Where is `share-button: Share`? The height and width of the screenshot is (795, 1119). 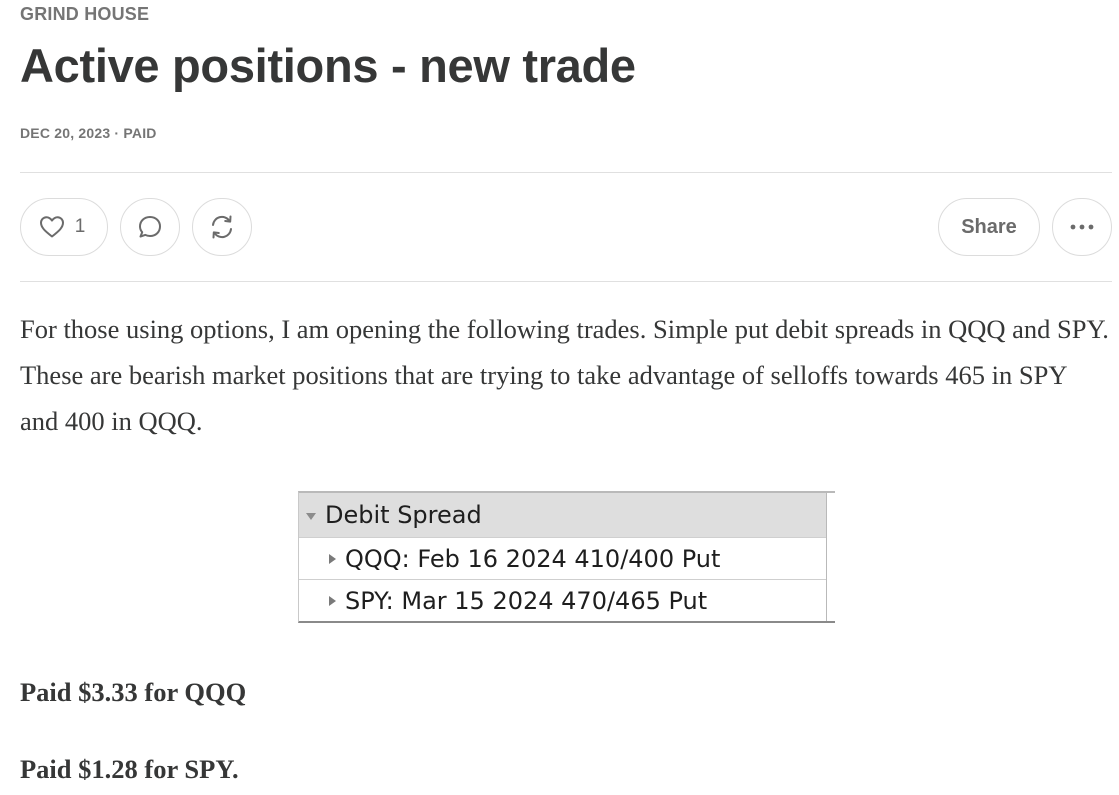 share-button: Share is located at coordinates (989, 227).